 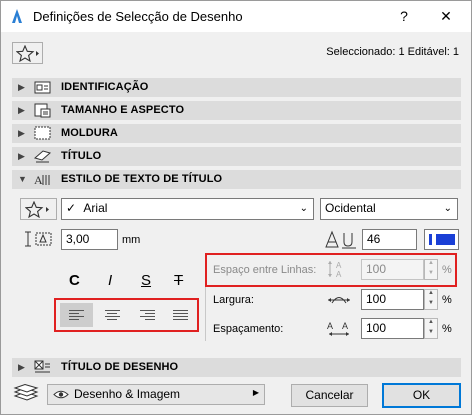 What do you see at coordinates (421, 395) in the screenshot?
I see `ok-button: OK` at bounding box center [421, 395].